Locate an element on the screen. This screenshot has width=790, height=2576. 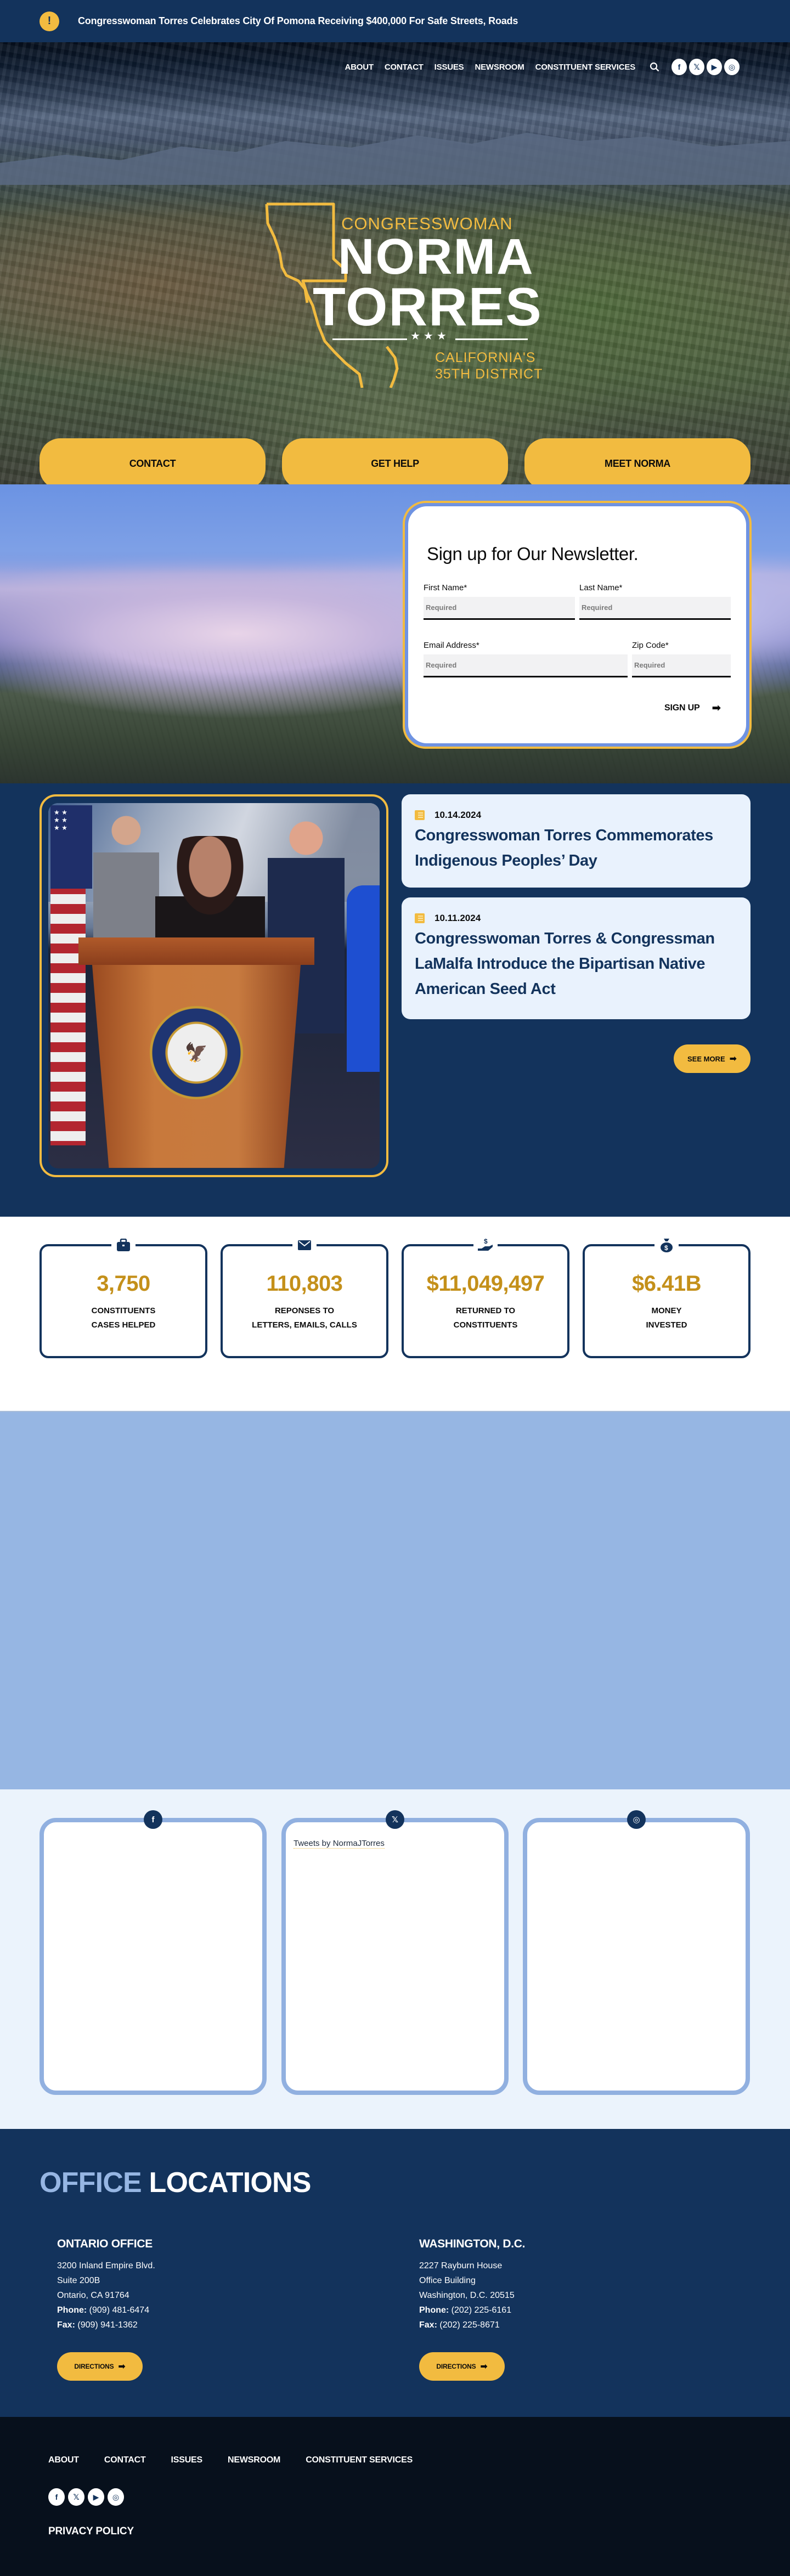
fax-label: Fax: is located at coordinates (66, 2325).